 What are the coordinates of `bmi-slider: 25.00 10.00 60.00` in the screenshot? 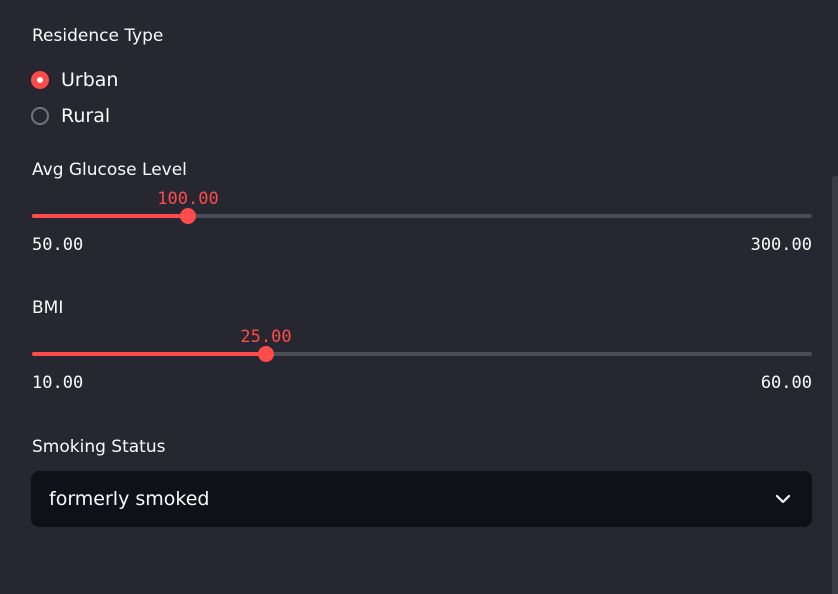 It's located at (422, 367).